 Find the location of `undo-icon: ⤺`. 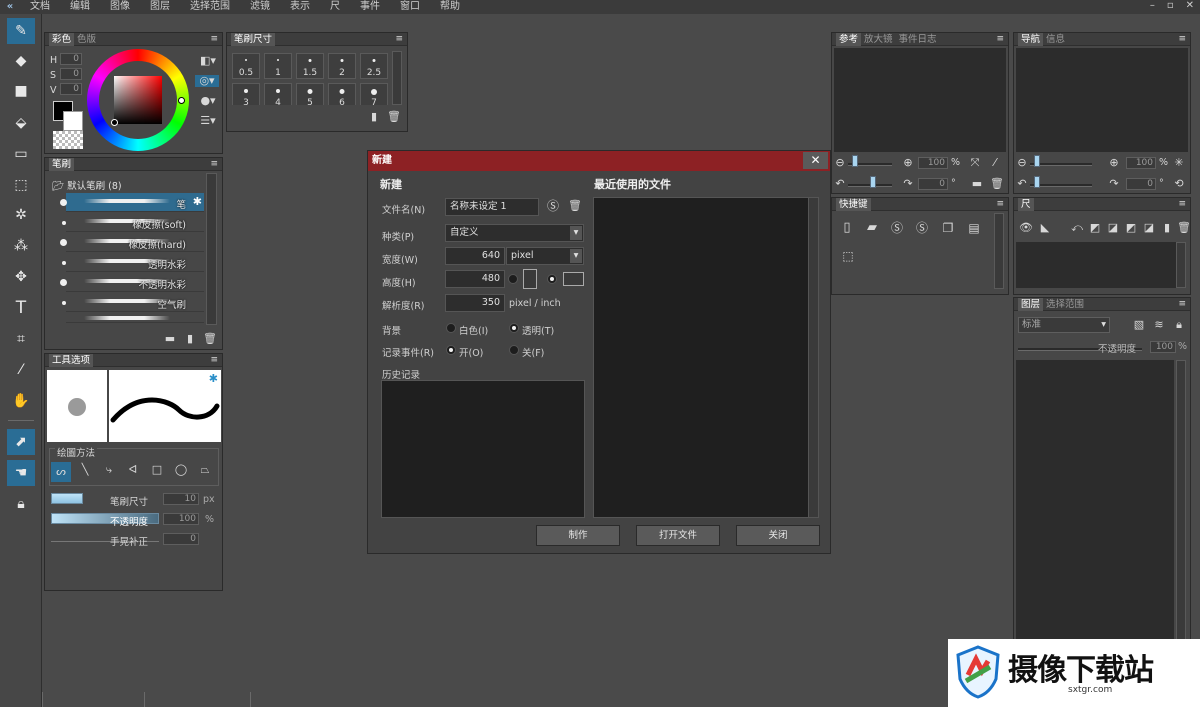

undo-icon: ⤺ is located at coordinates (1077, 228).